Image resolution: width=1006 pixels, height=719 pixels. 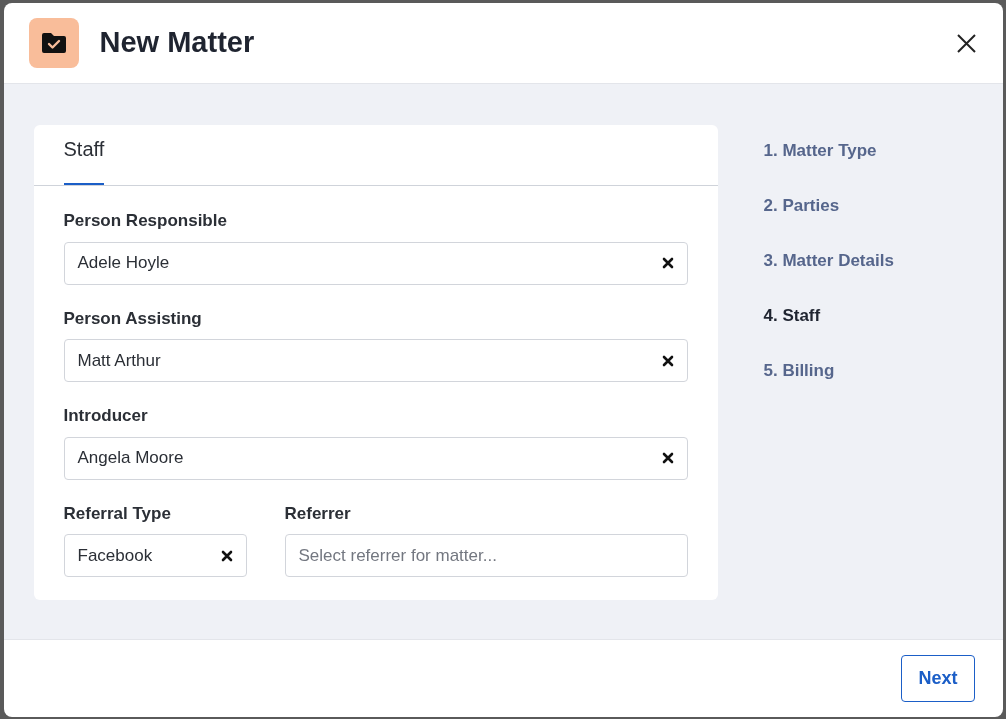 What do you see at coordinates (177, 43) in the screenshot?
I see `dialog-title: New Matter` at bounding box center [177, 43].